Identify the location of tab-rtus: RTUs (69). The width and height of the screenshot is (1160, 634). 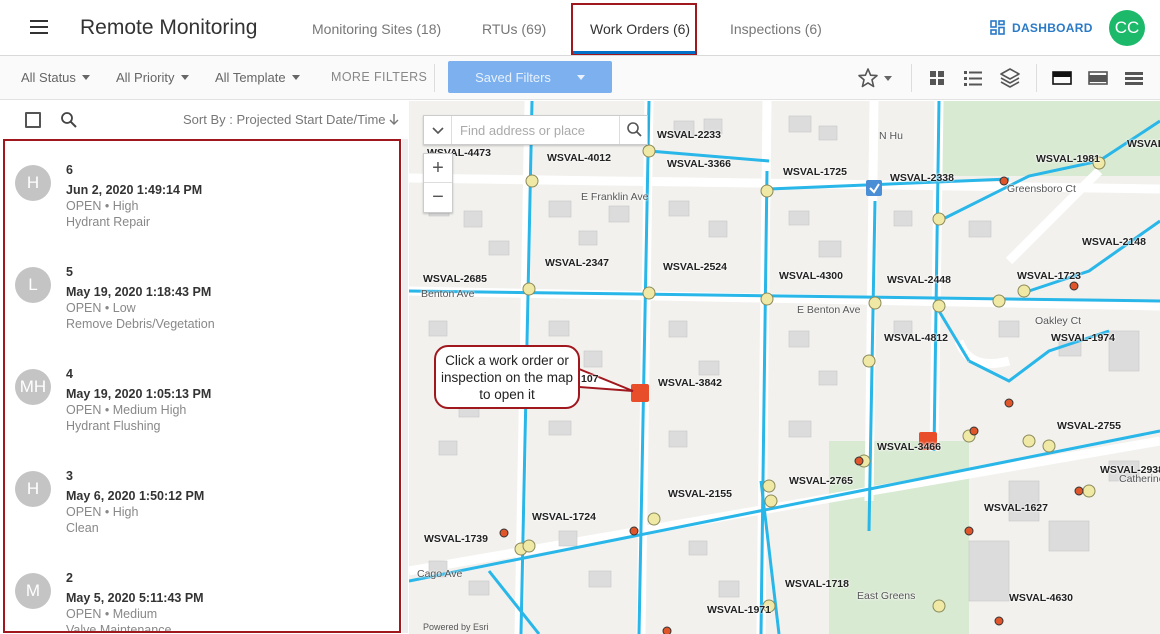
(514, 29).